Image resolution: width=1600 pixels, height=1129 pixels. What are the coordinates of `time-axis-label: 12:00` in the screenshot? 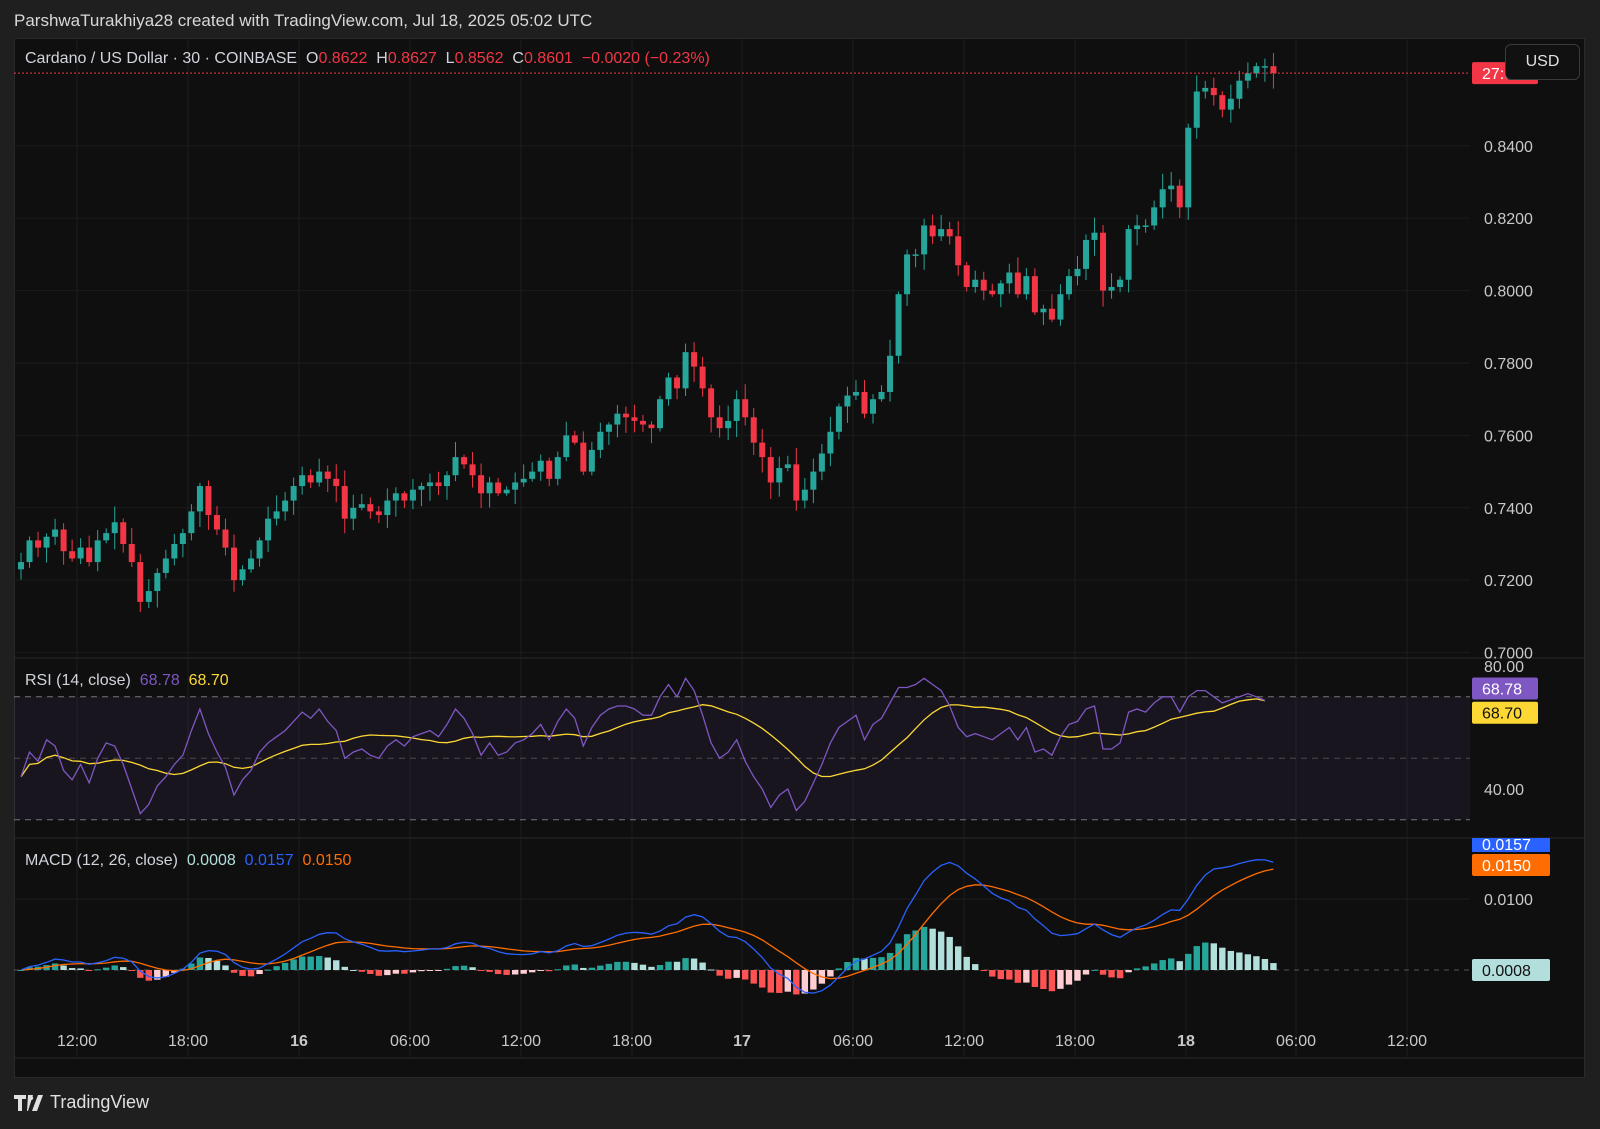 It's located at (77, 1041).